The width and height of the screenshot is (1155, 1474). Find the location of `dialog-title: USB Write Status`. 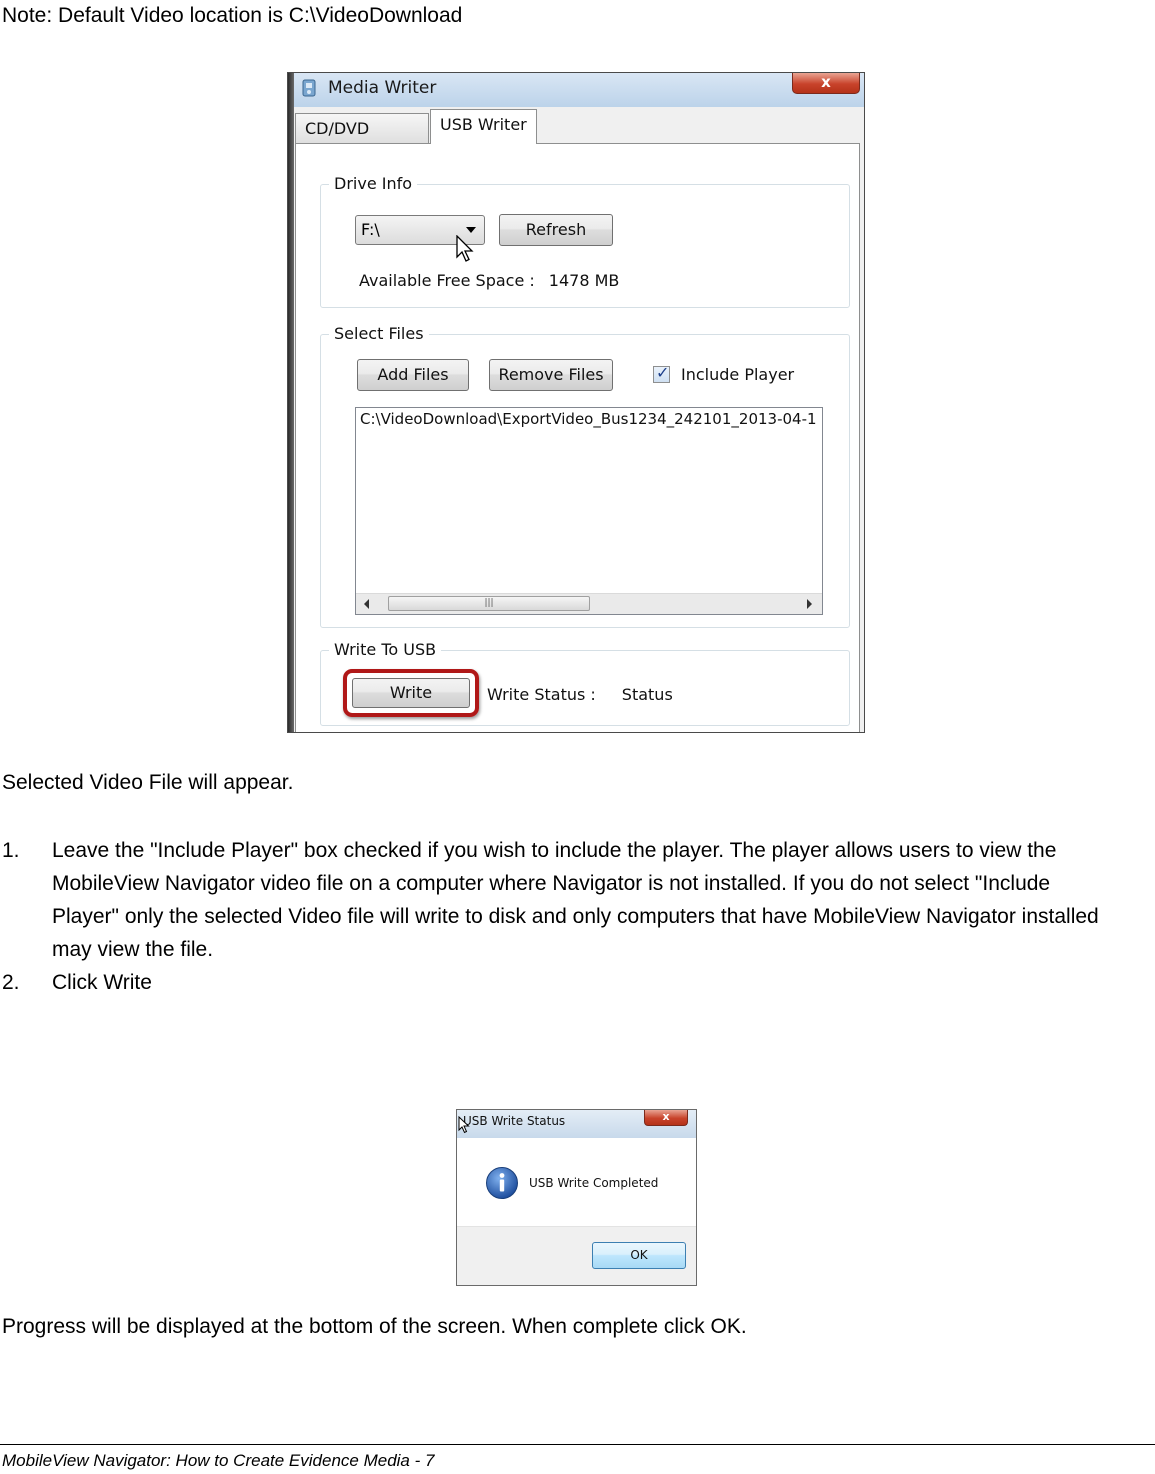

dialog-title: USB Write Status is located at coordinates (514, 1121).